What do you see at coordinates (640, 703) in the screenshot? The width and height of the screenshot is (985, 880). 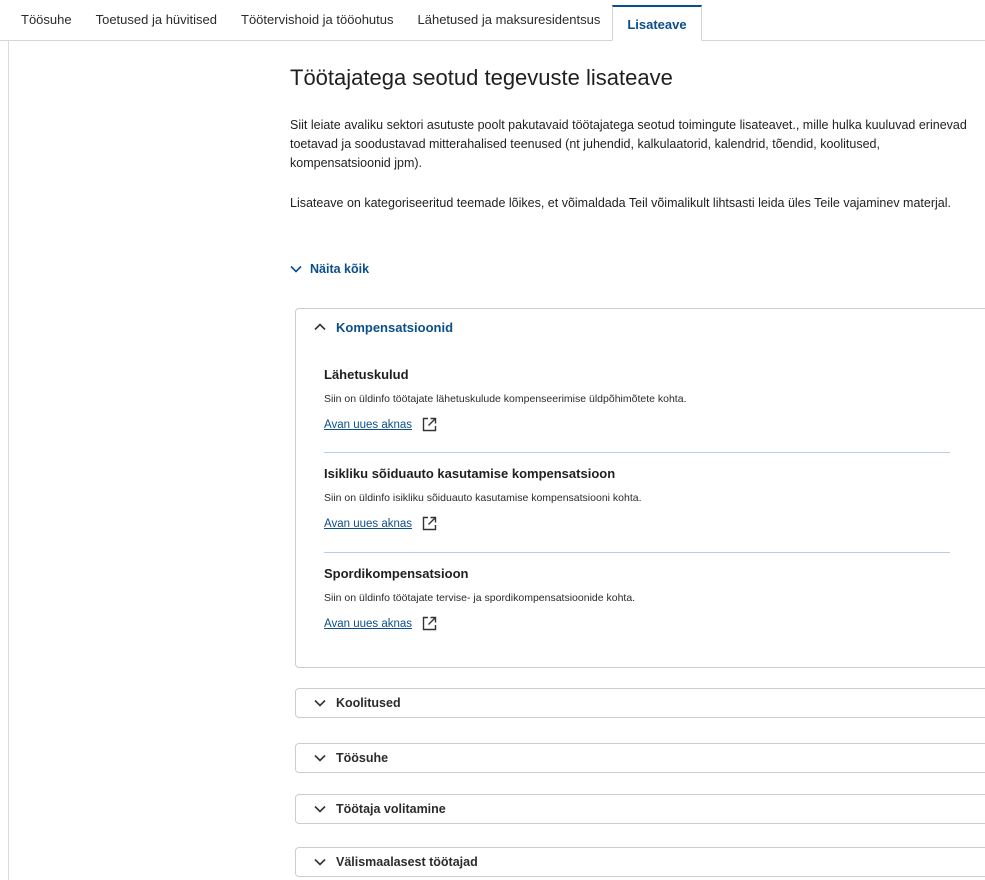 I see `accordion-koolitused: Koolitused` at bounding box center [640, 703].